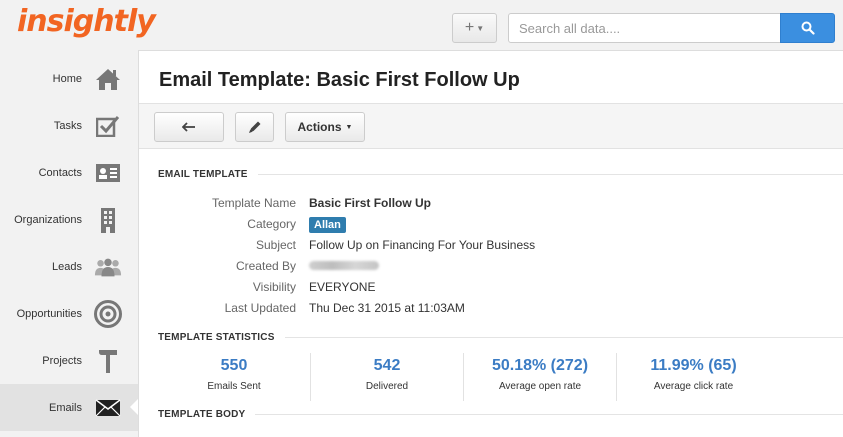 The image size is (843, 437). What do you see at coordinates (327, 224) in the screenshot?
I see `category-tag: Allan` at bounding box center [327, 224].